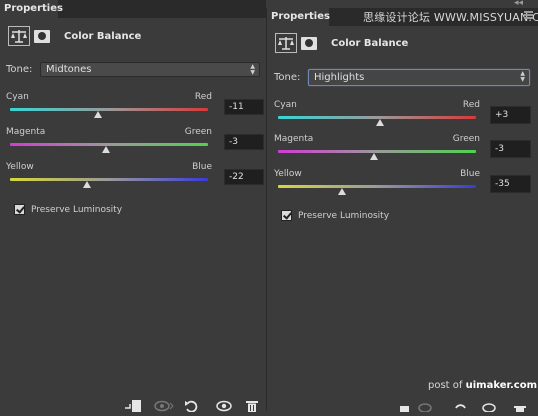 This screenshot has height=416, width=538. What do you see at coordinates (133, 9) in the screenshot?
I see `tab-bar: Properties` at bounding box center [133, 9].